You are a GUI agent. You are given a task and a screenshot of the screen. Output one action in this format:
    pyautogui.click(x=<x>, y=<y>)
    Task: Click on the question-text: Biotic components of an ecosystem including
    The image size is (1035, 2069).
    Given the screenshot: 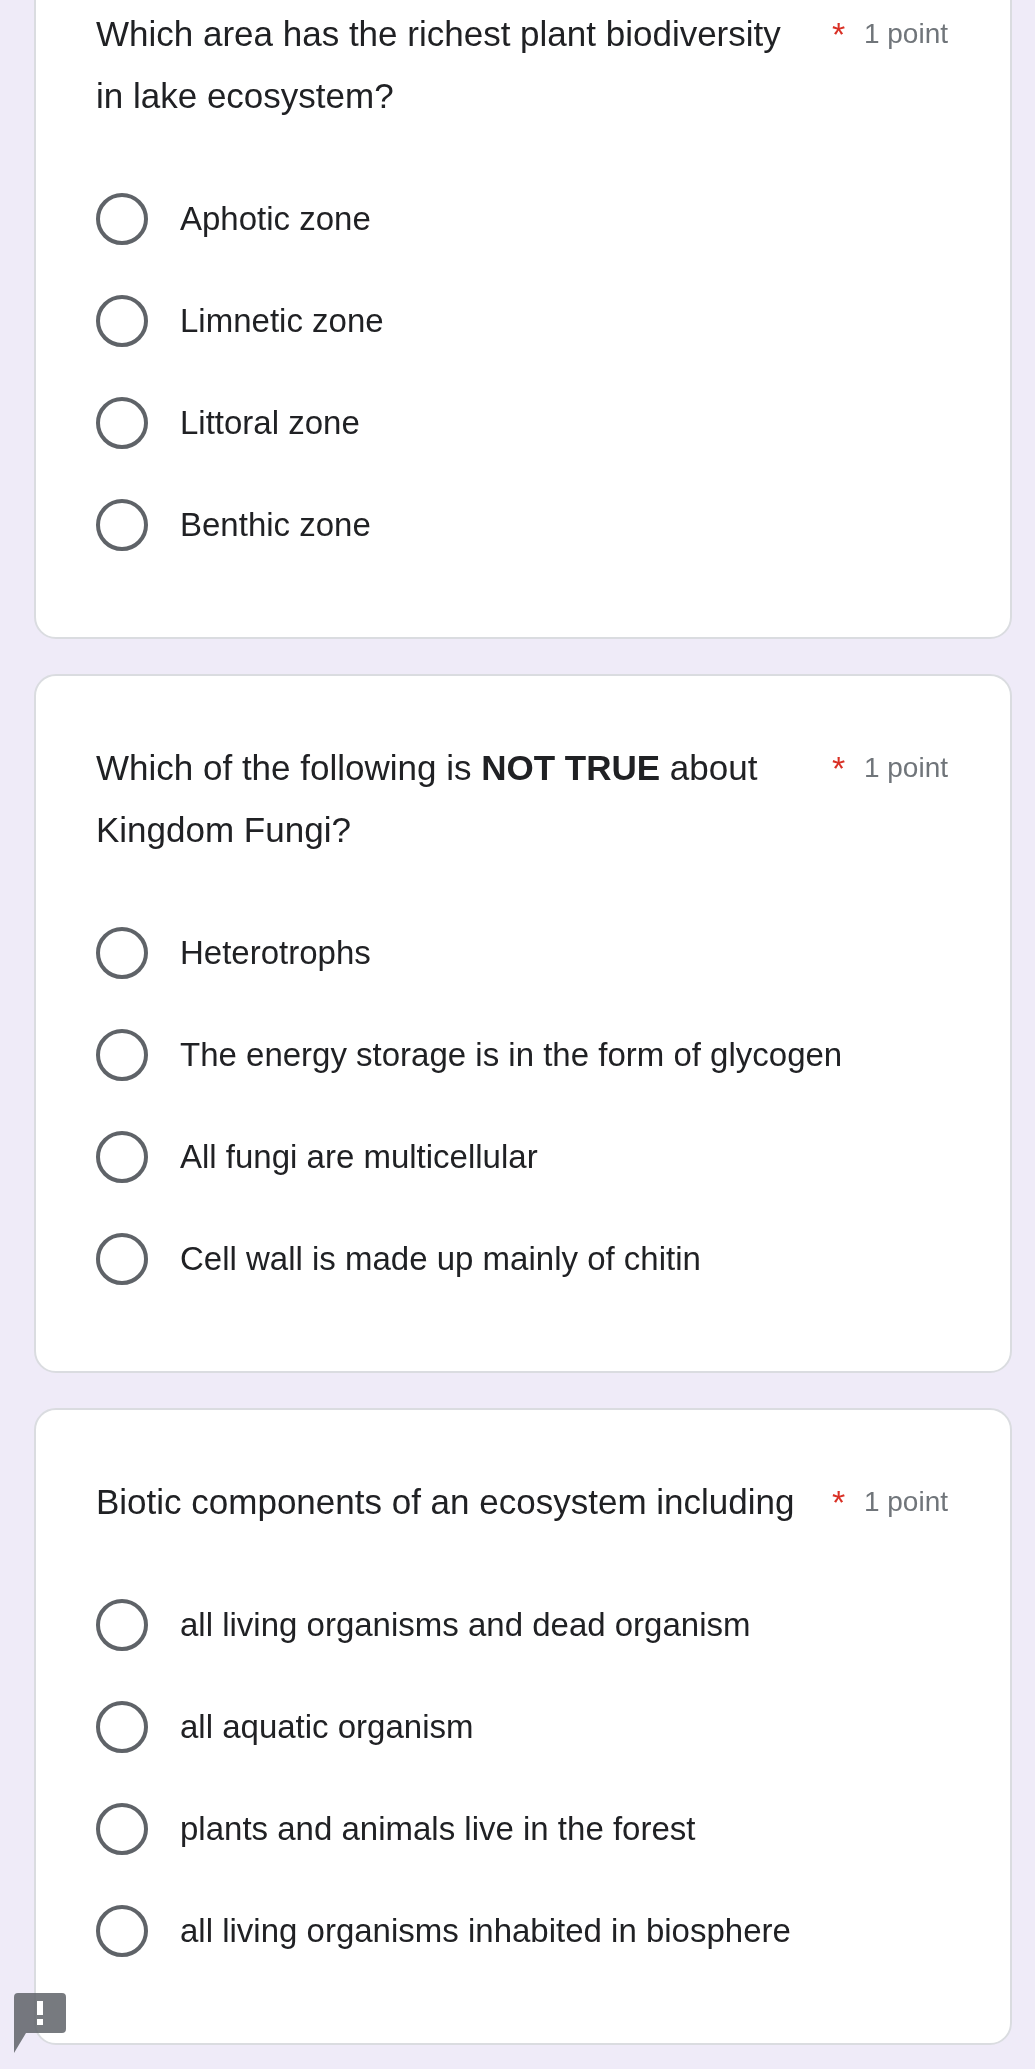 What is the action you would take?
    pyautogui.click(x=446, y=1502)
    